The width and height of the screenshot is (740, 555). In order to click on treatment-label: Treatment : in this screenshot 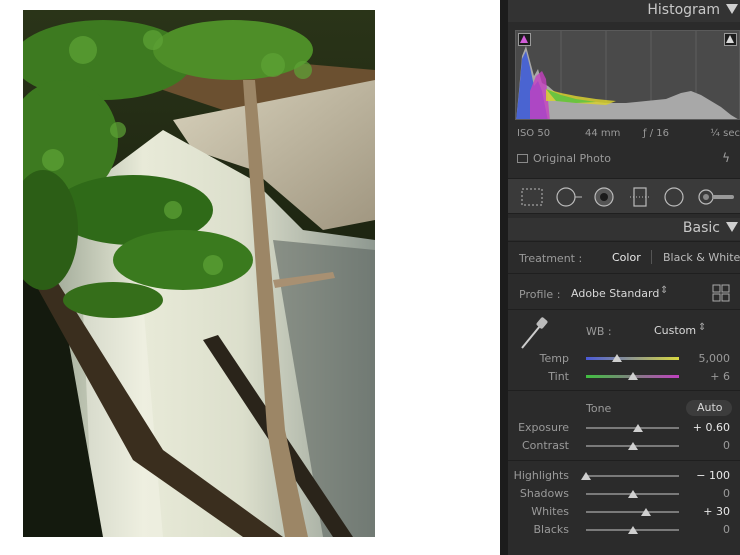, I will do `click(551, 258)`.